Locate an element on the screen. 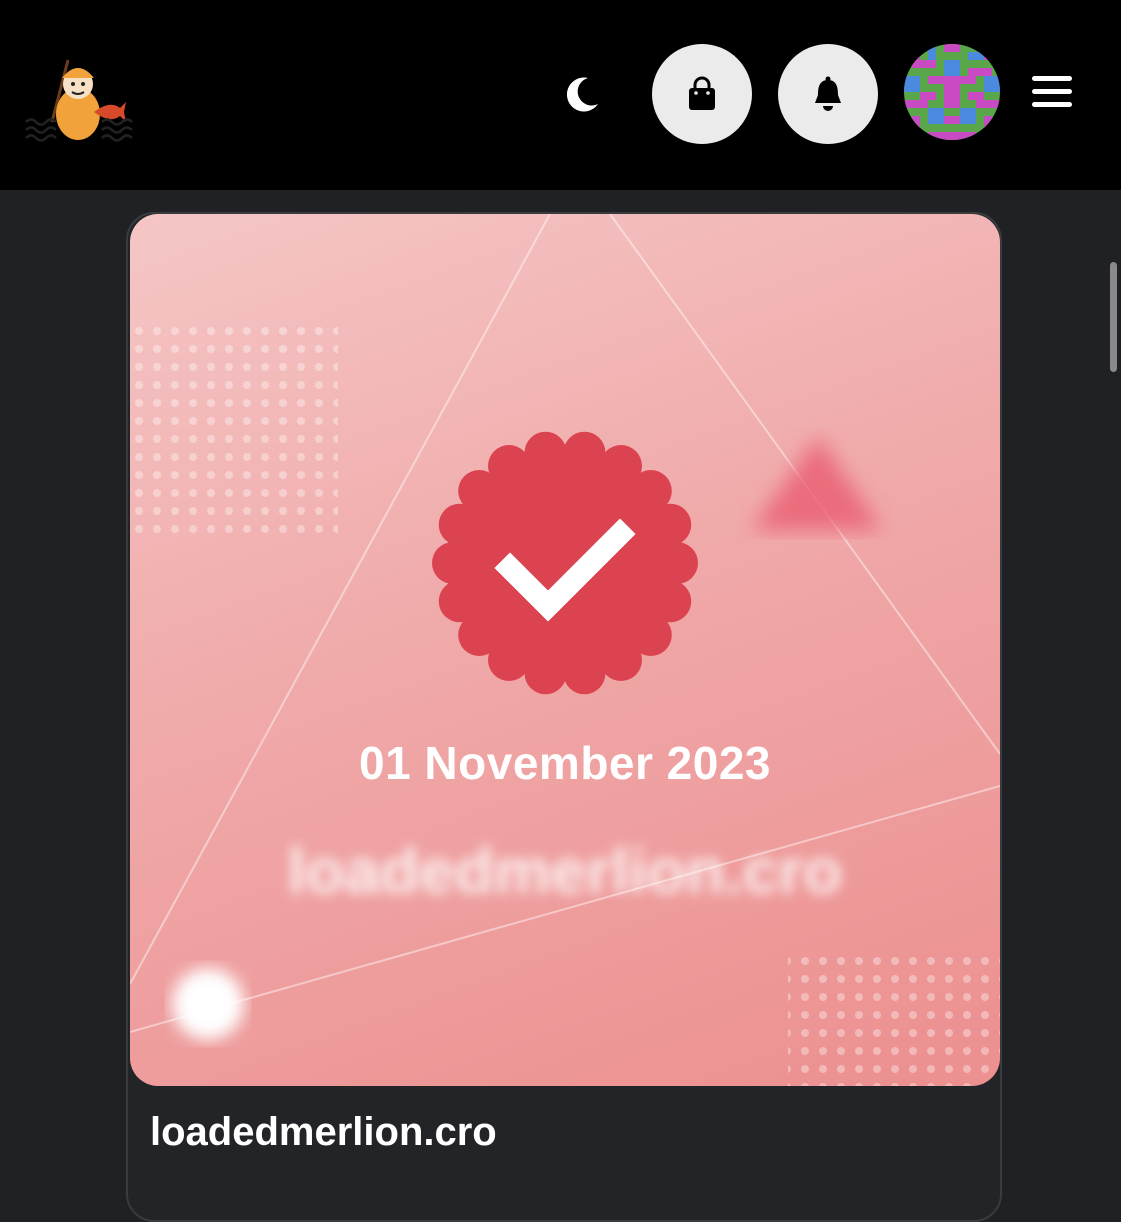  hamburger-menu-button is located at coordinates (1052, 92).